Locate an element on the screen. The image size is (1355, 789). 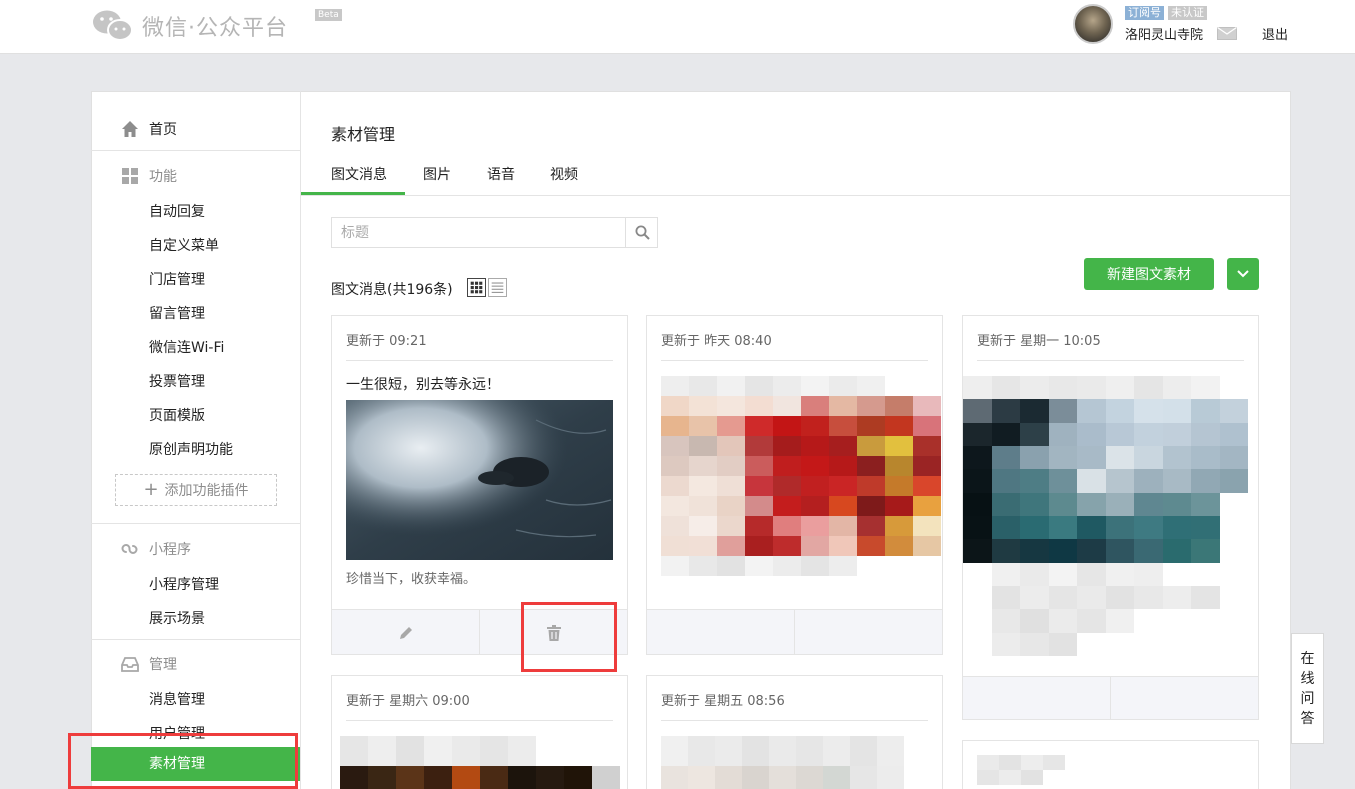
avatar is located at coordinates (1093, 24).